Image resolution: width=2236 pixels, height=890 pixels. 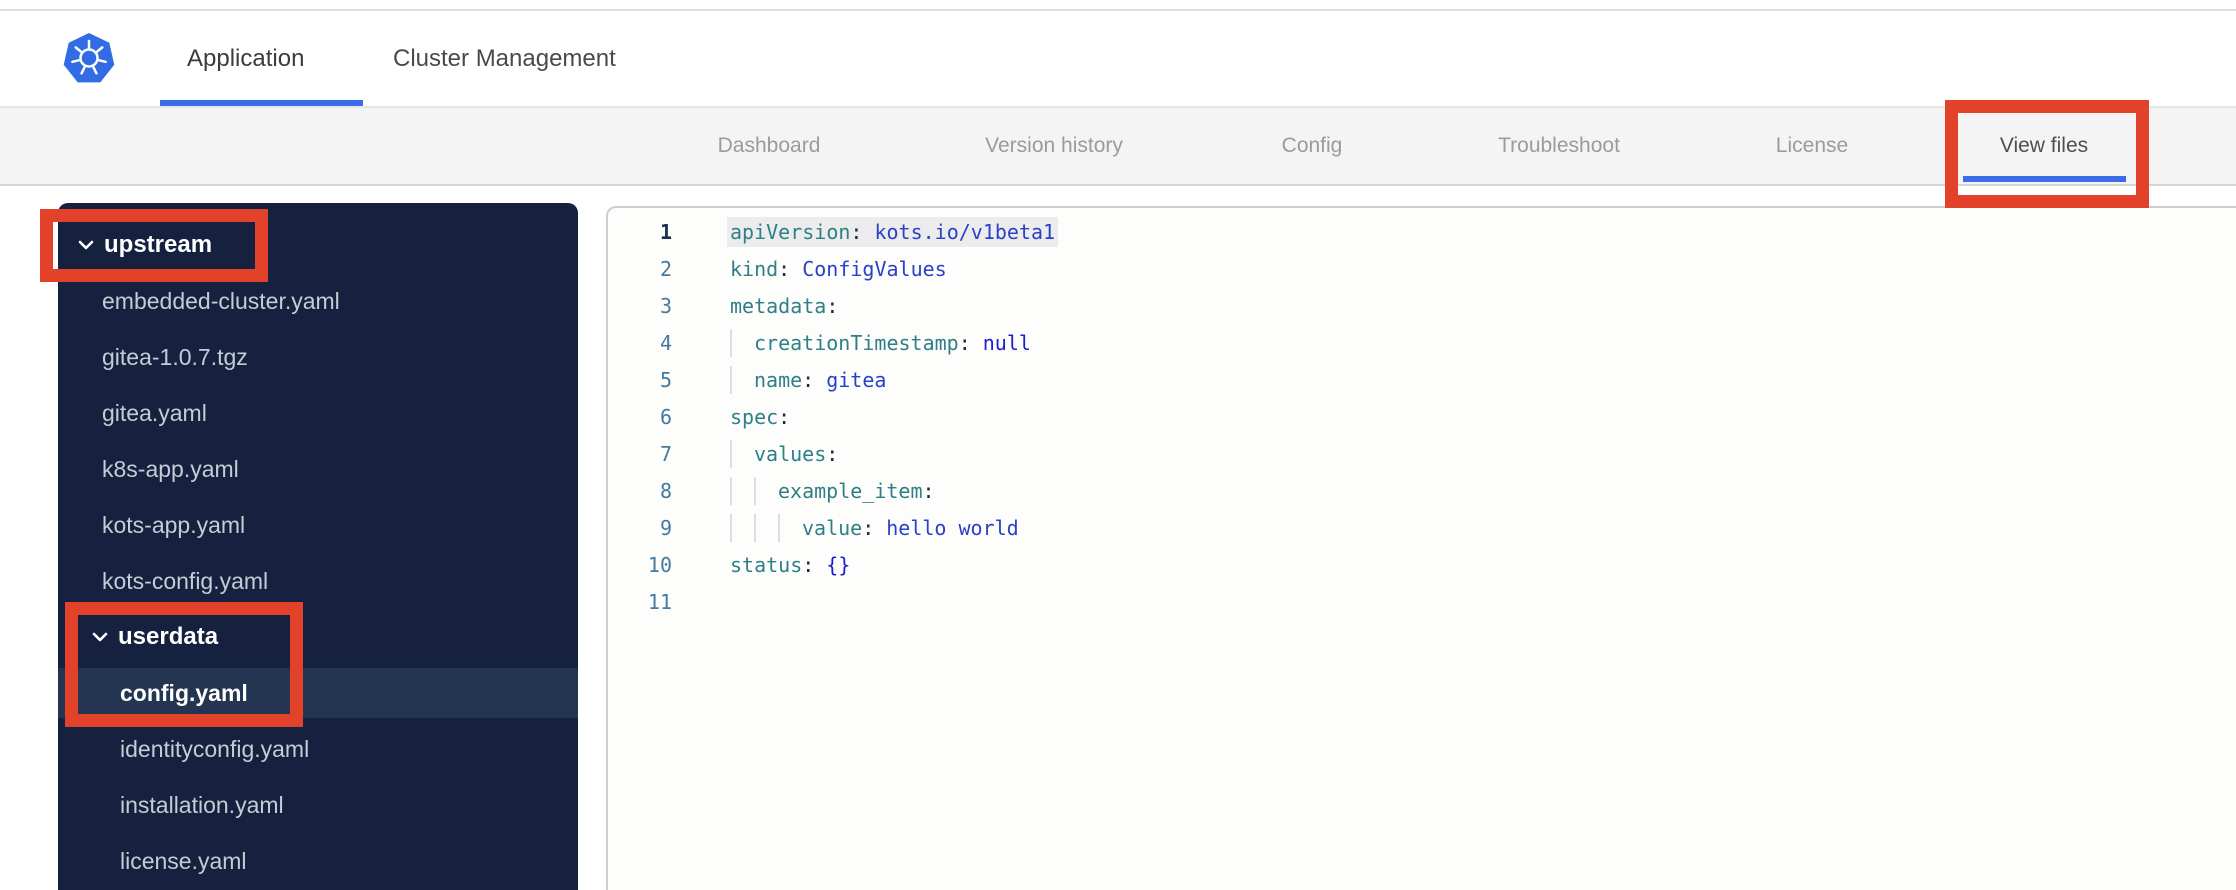 I want to click on tree-folder-userdata: userdata, so click(x=318, y=637).